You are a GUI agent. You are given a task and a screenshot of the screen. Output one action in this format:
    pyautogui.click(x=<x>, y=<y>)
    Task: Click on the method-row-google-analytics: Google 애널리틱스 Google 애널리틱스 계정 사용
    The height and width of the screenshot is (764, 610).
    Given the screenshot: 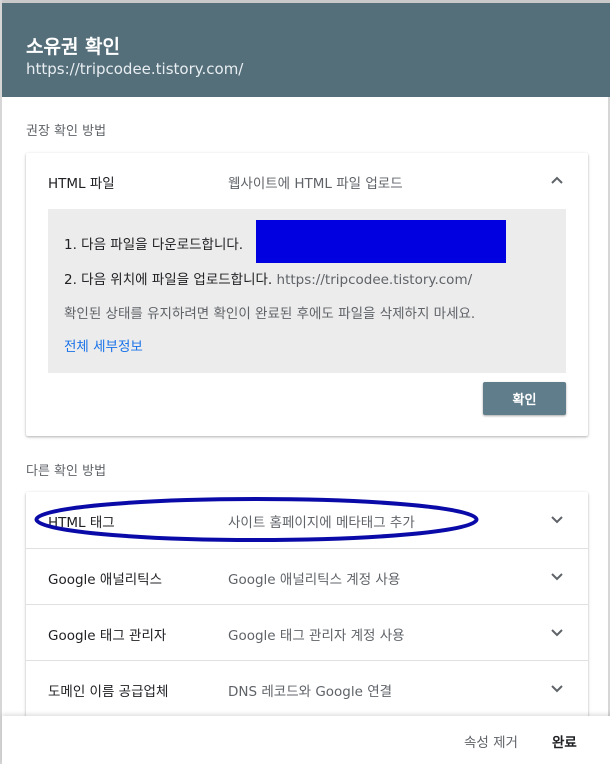 What is the action you would take?
    pyautogui.click(x=307, y=577)
    